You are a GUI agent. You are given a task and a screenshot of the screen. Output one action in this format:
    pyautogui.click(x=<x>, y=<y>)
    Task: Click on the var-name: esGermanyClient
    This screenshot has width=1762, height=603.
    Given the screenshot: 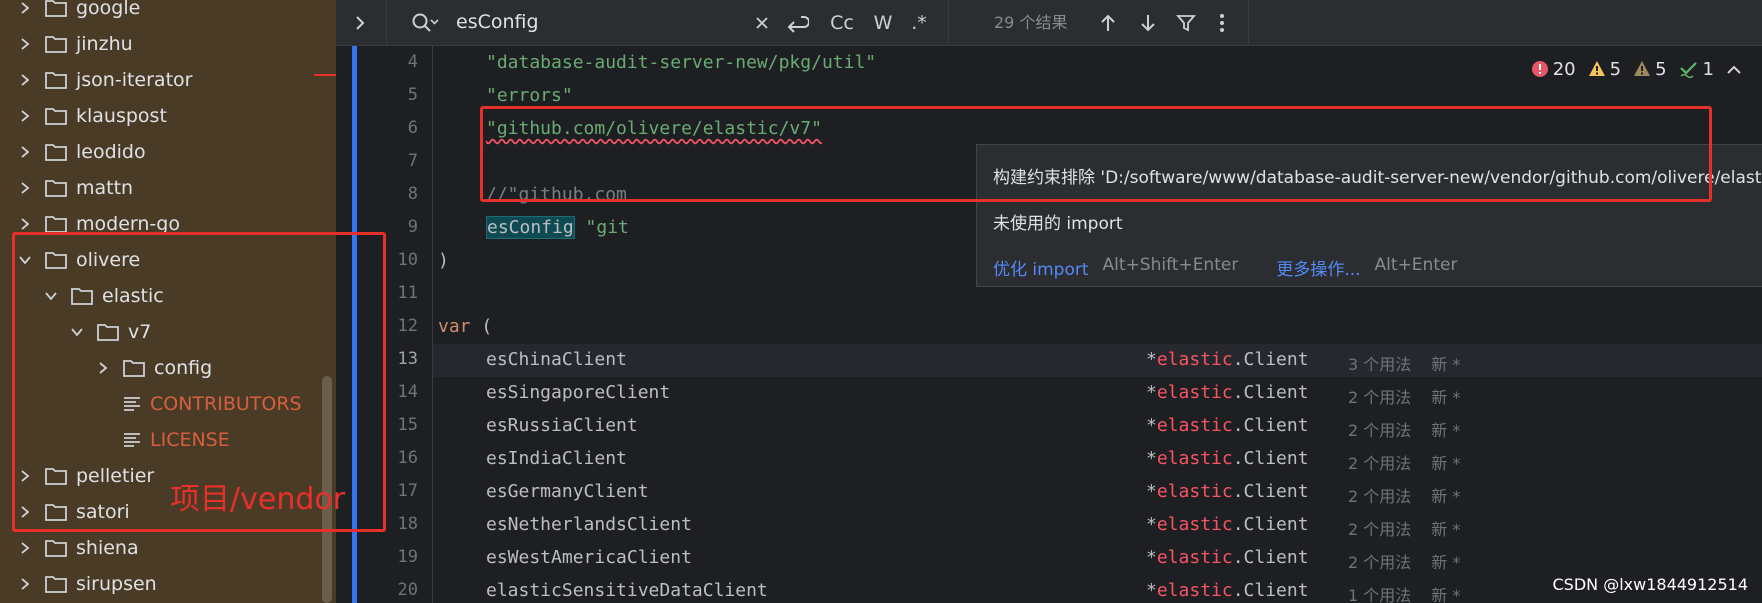 What is the action you would take?
    pyautogui.click(x=567, y=491)
    